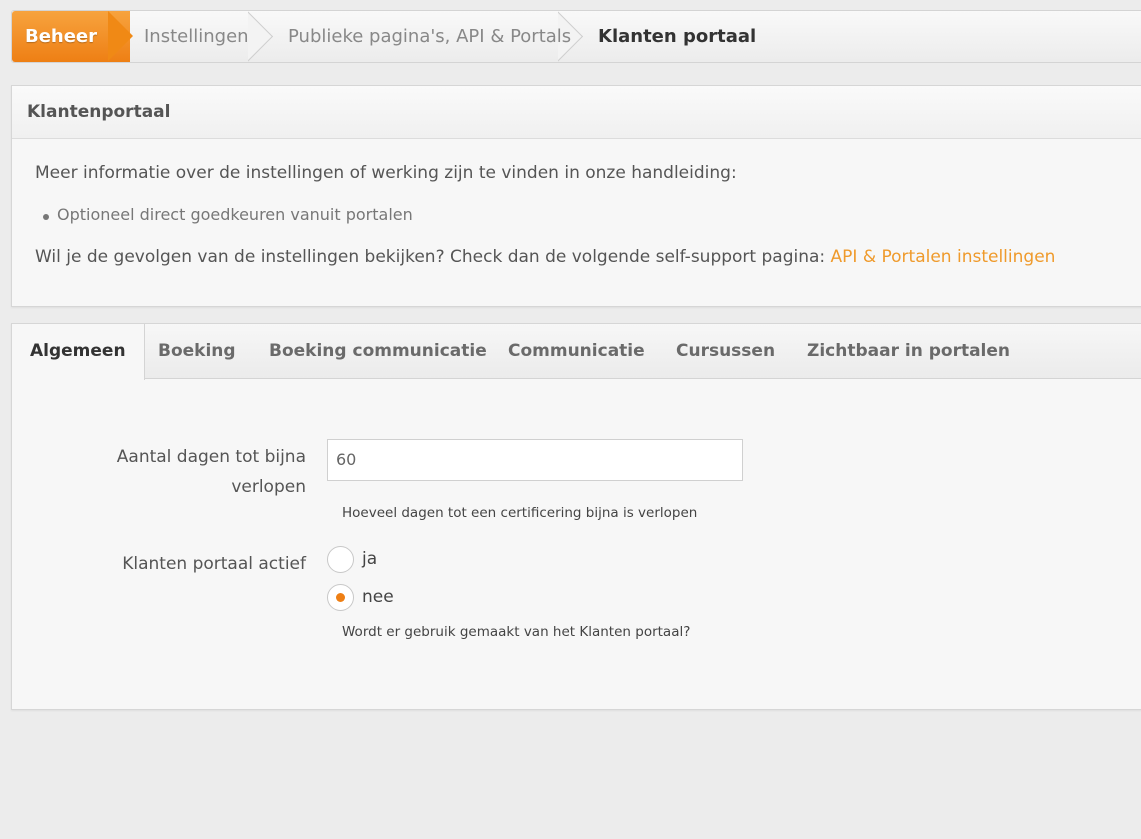 This screenshot has height=839, width=1141. What do you see at coordinates (340, 597) in the screenshot?
I see `radio-checked-icon` at bounding box center [340, 597].